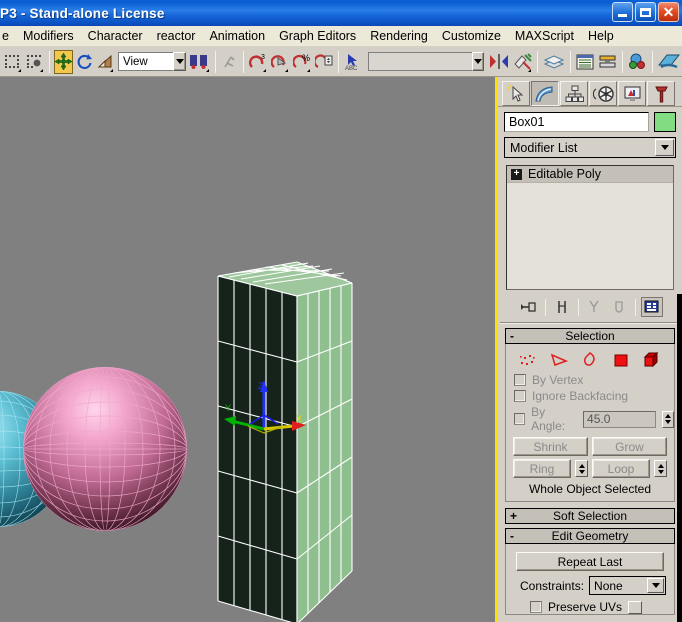 The width and height of the screenshot is (682, 622). I want to click on layer-manager-icon, so click(554, 62).